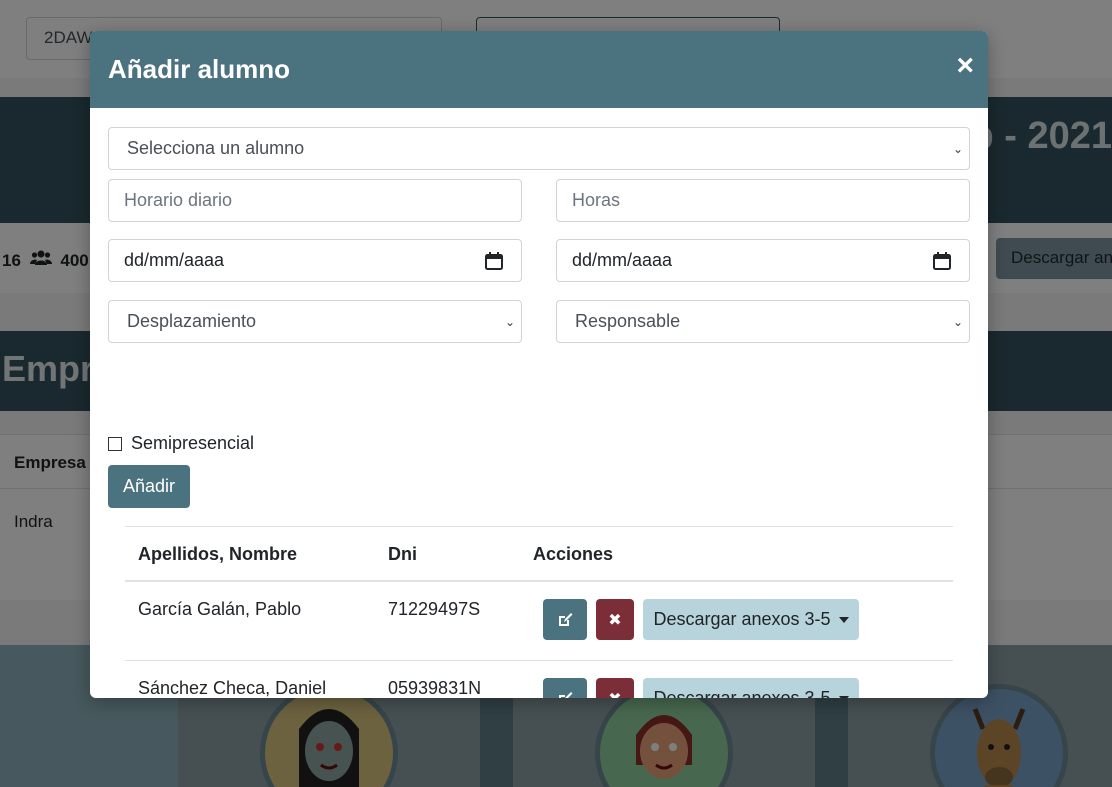  What do you see at coordinates (115, 443) in the screenshot?
I see `semipresencial-checkbox` at bounding box center [115, 443].